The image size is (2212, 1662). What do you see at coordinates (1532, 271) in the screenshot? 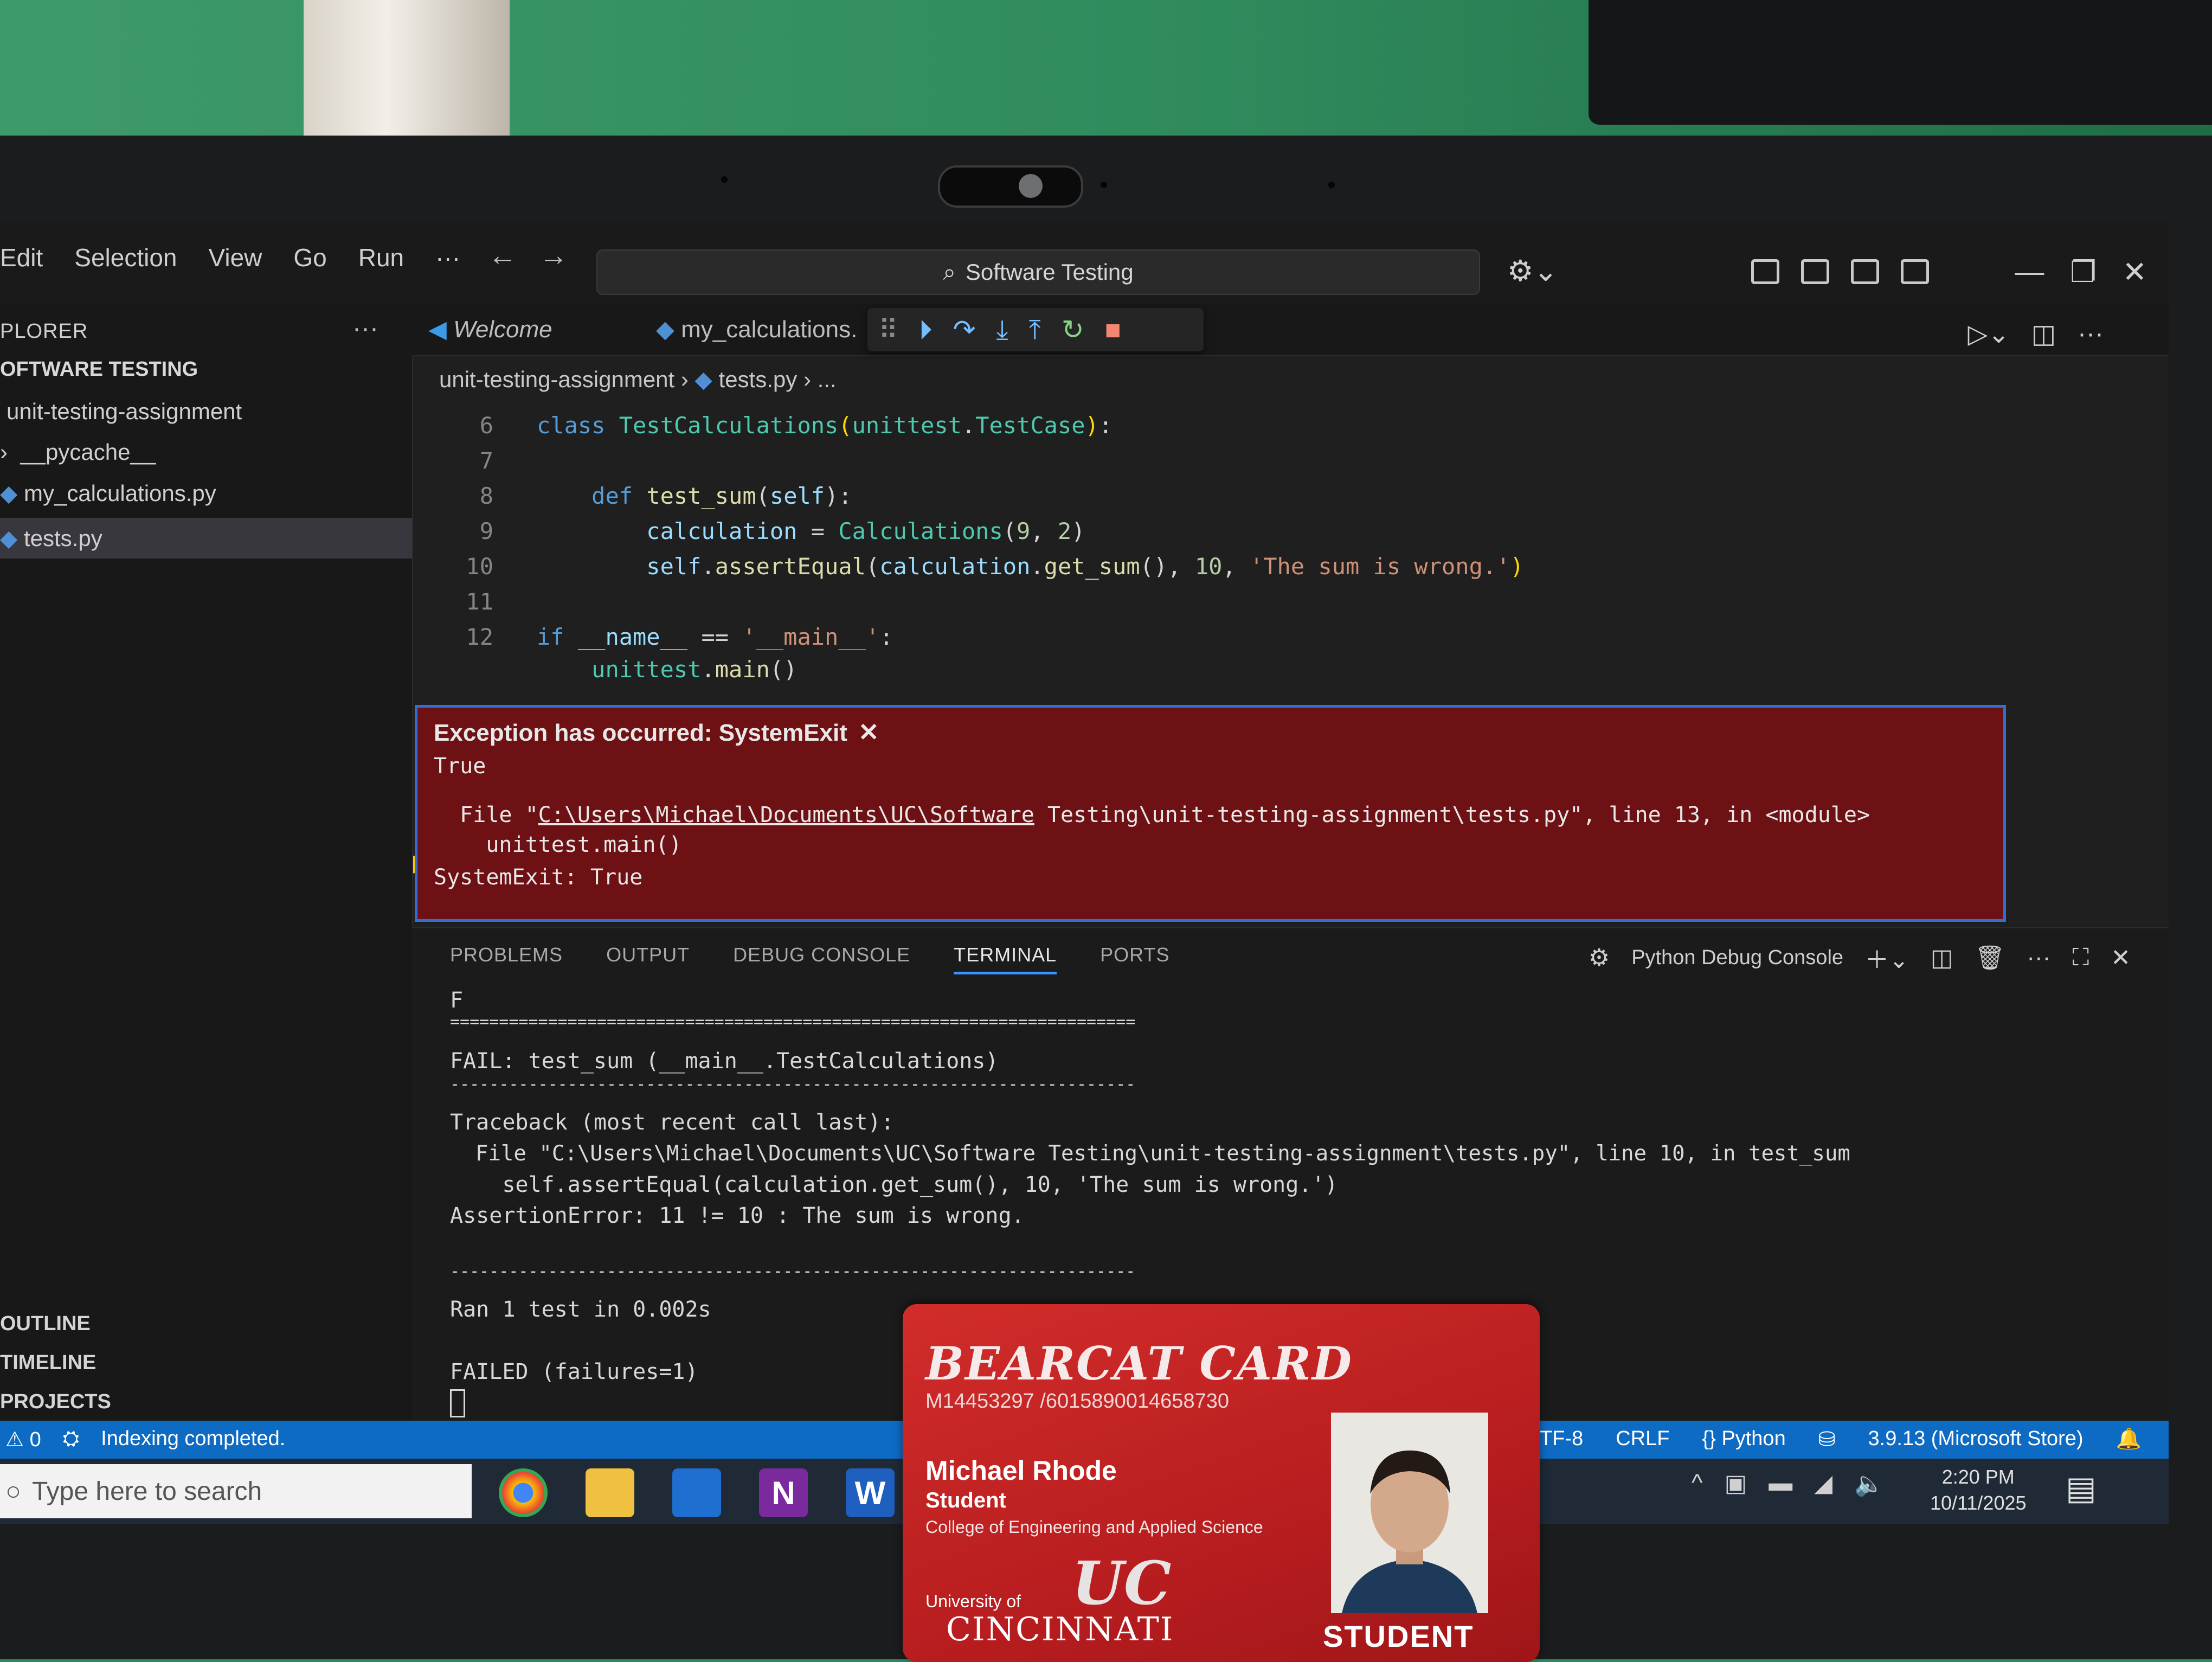
I see `copilot-icon: ⚙⌄` at bounding box center [1532, 271].